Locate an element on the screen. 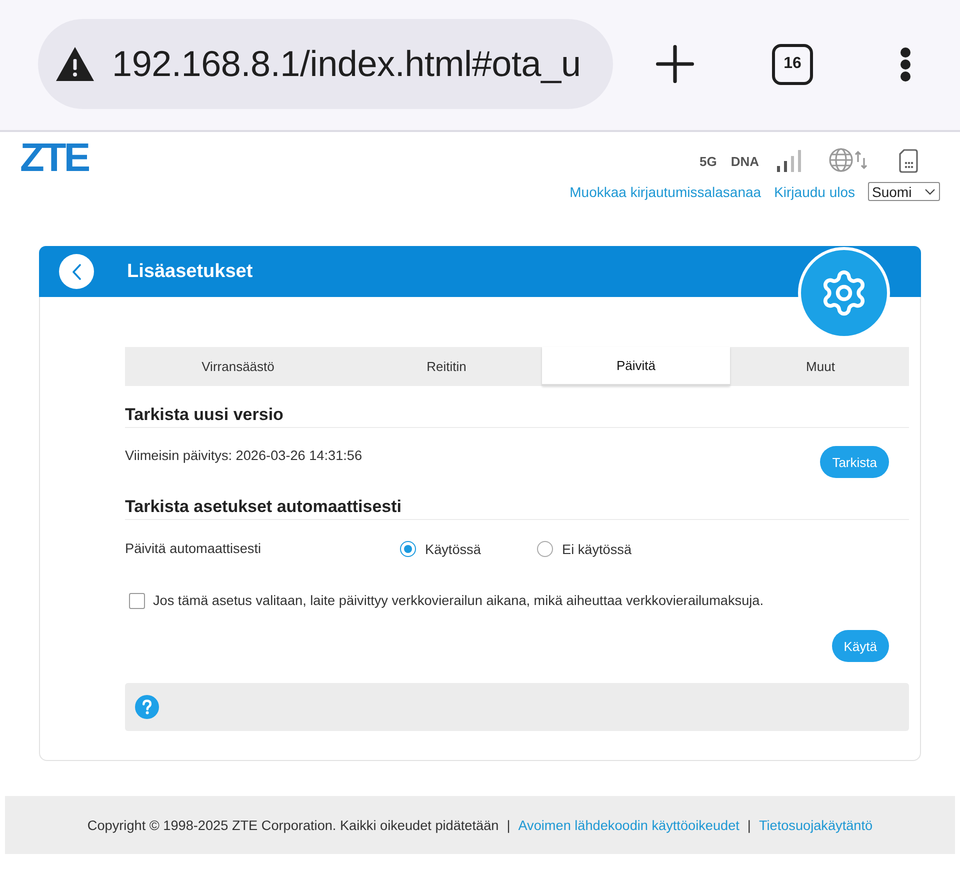  radio-option: Käytössä is located at coordinates (468, 549).